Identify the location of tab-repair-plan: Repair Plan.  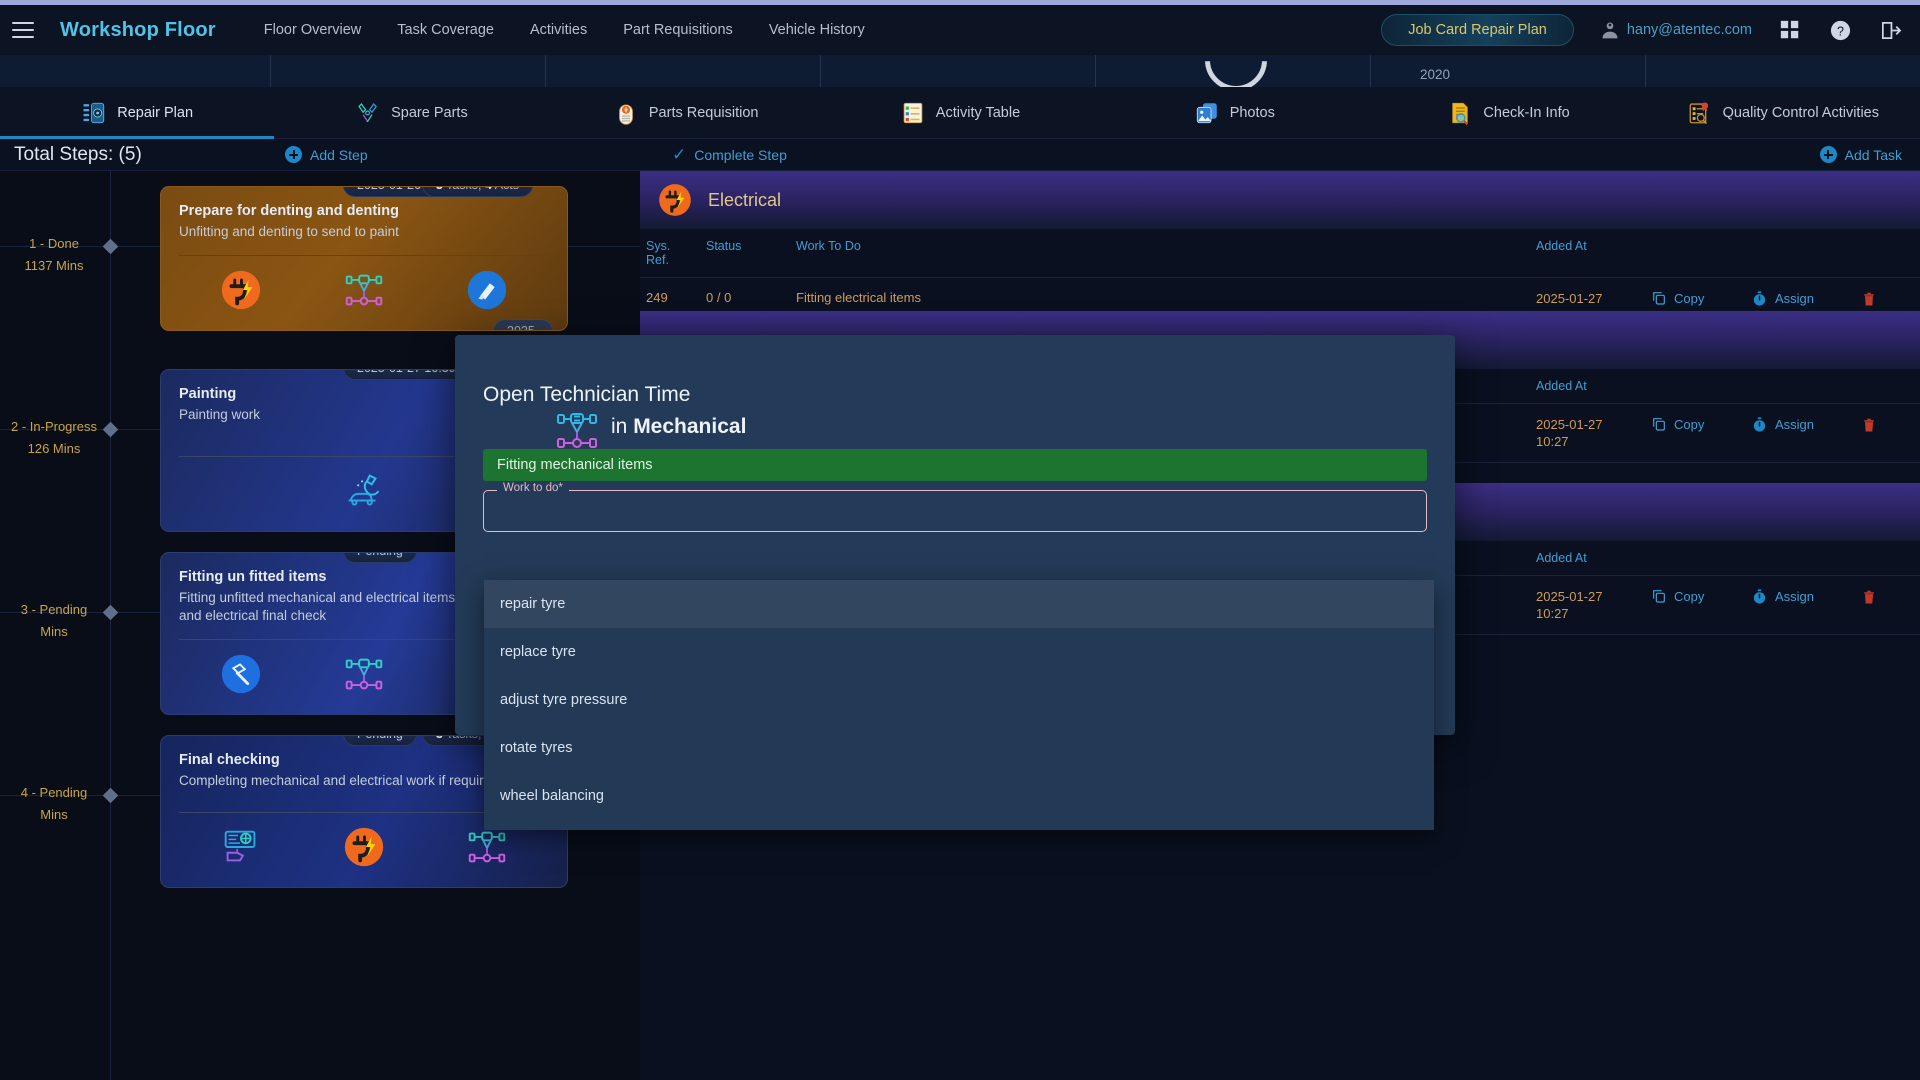
(137, 113).